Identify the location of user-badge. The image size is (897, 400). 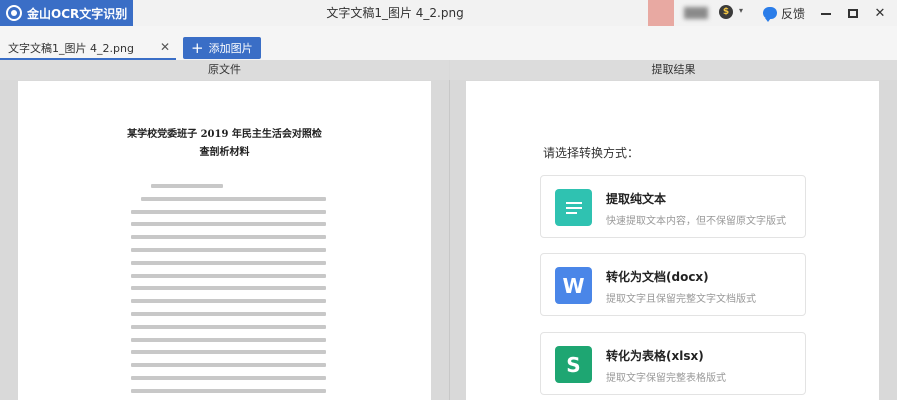
(661, 13).